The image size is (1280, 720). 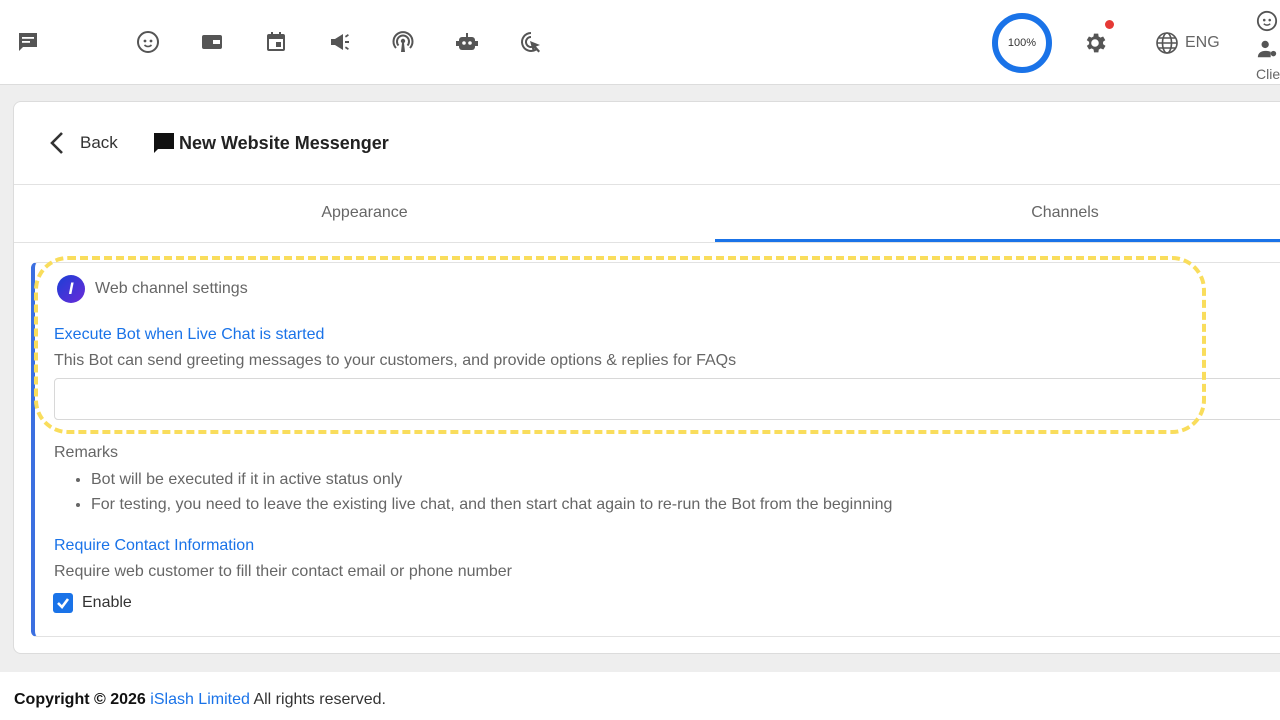 I want to click on tab-channels: Channels, so click(x=997, y=213).